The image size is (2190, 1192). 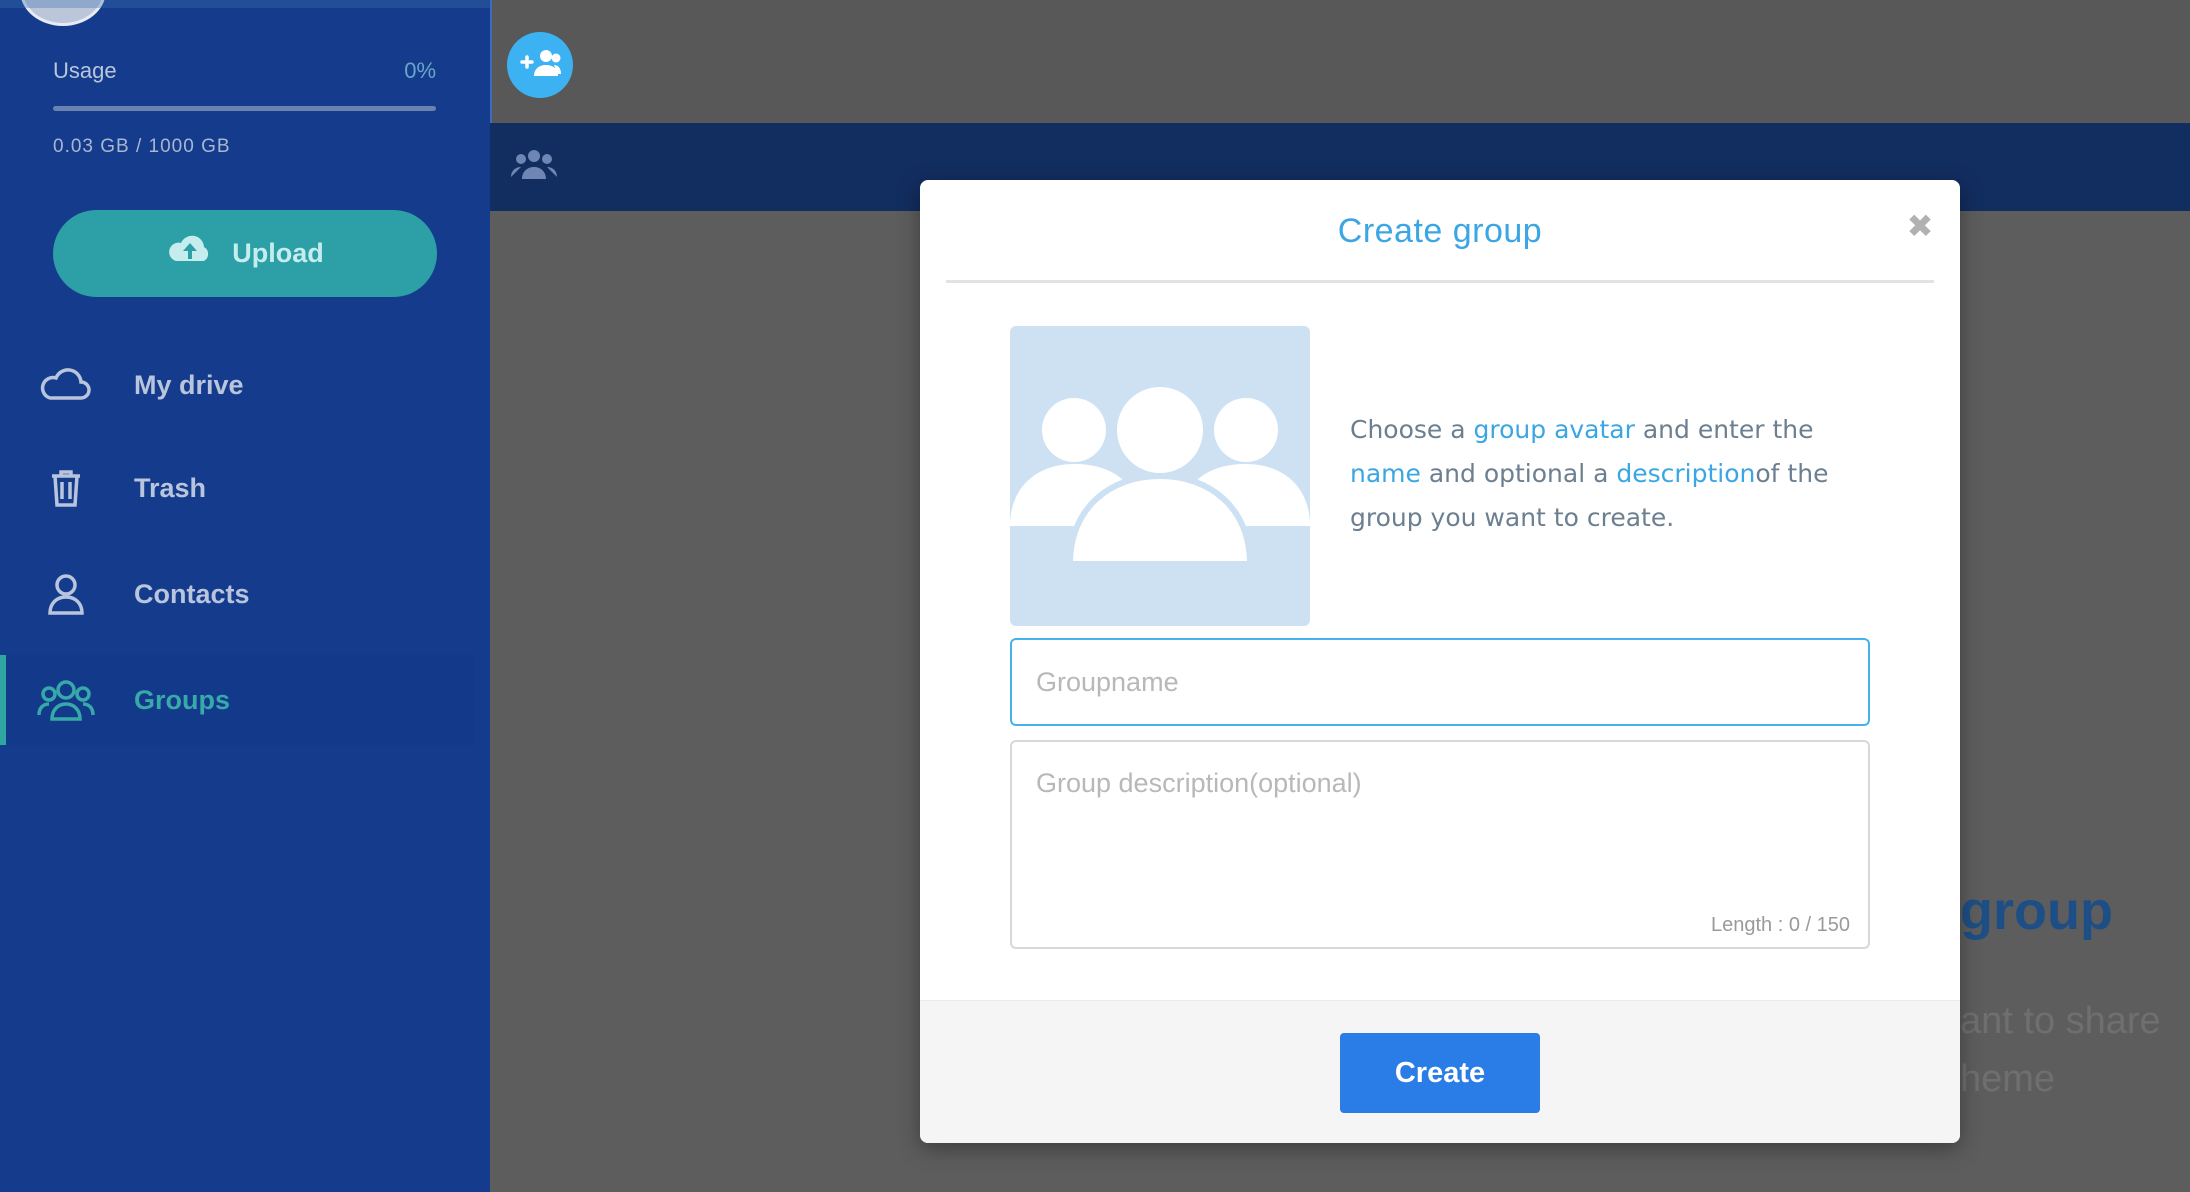 I want to click on upload-label: Upload, so click(x=278, y=253).